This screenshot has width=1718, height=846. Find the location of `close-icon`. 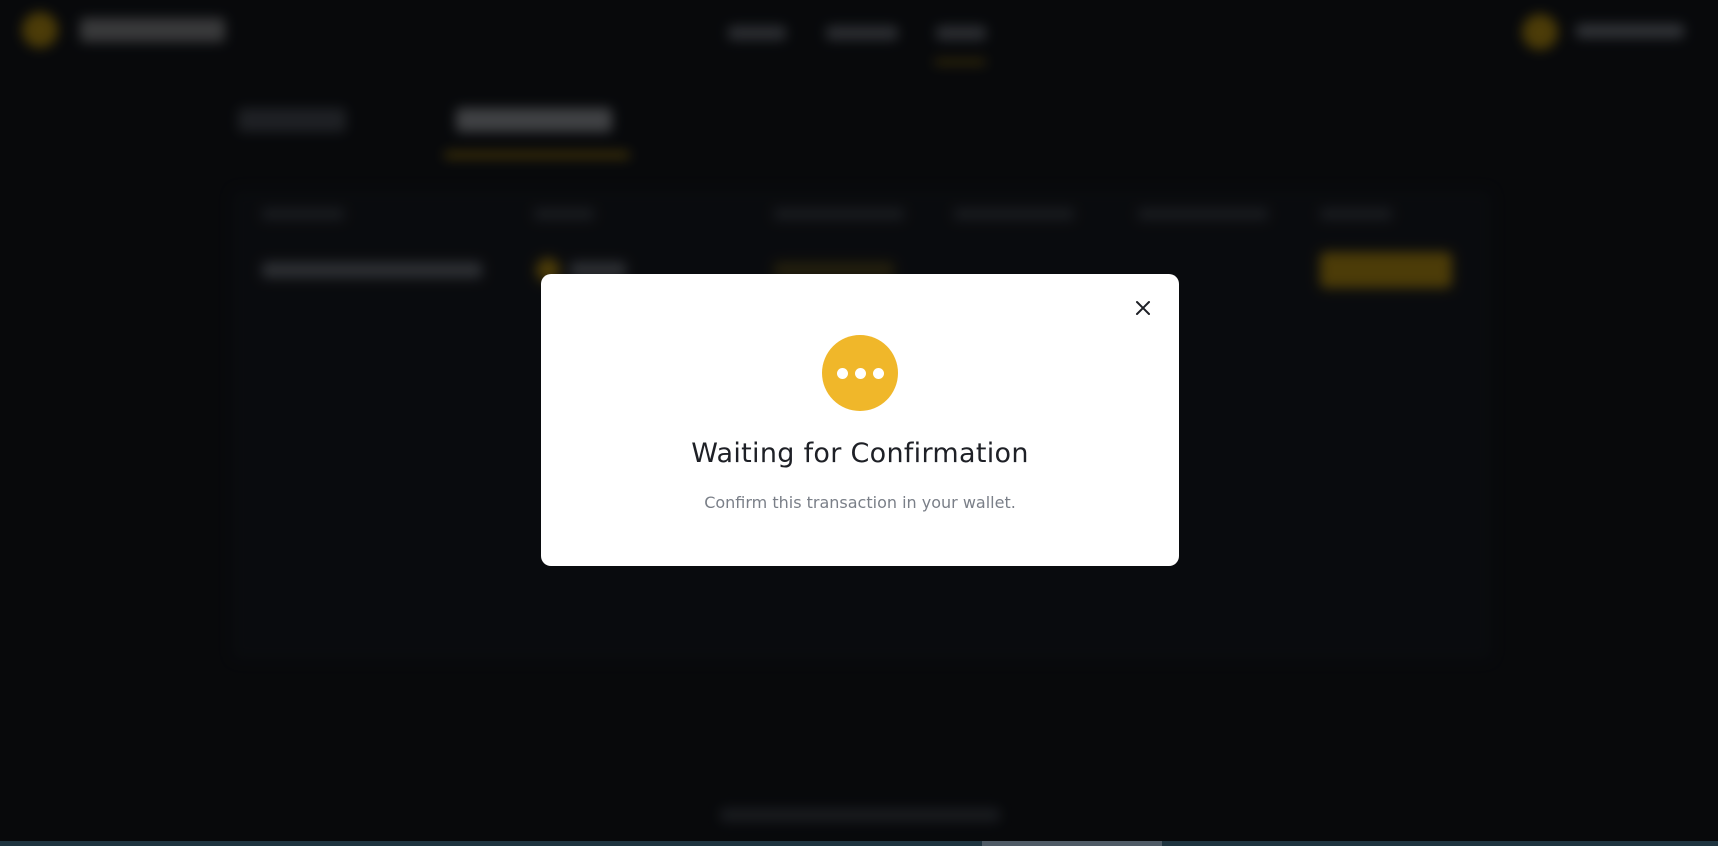

close-icon is located at coordinates (1143, 308).